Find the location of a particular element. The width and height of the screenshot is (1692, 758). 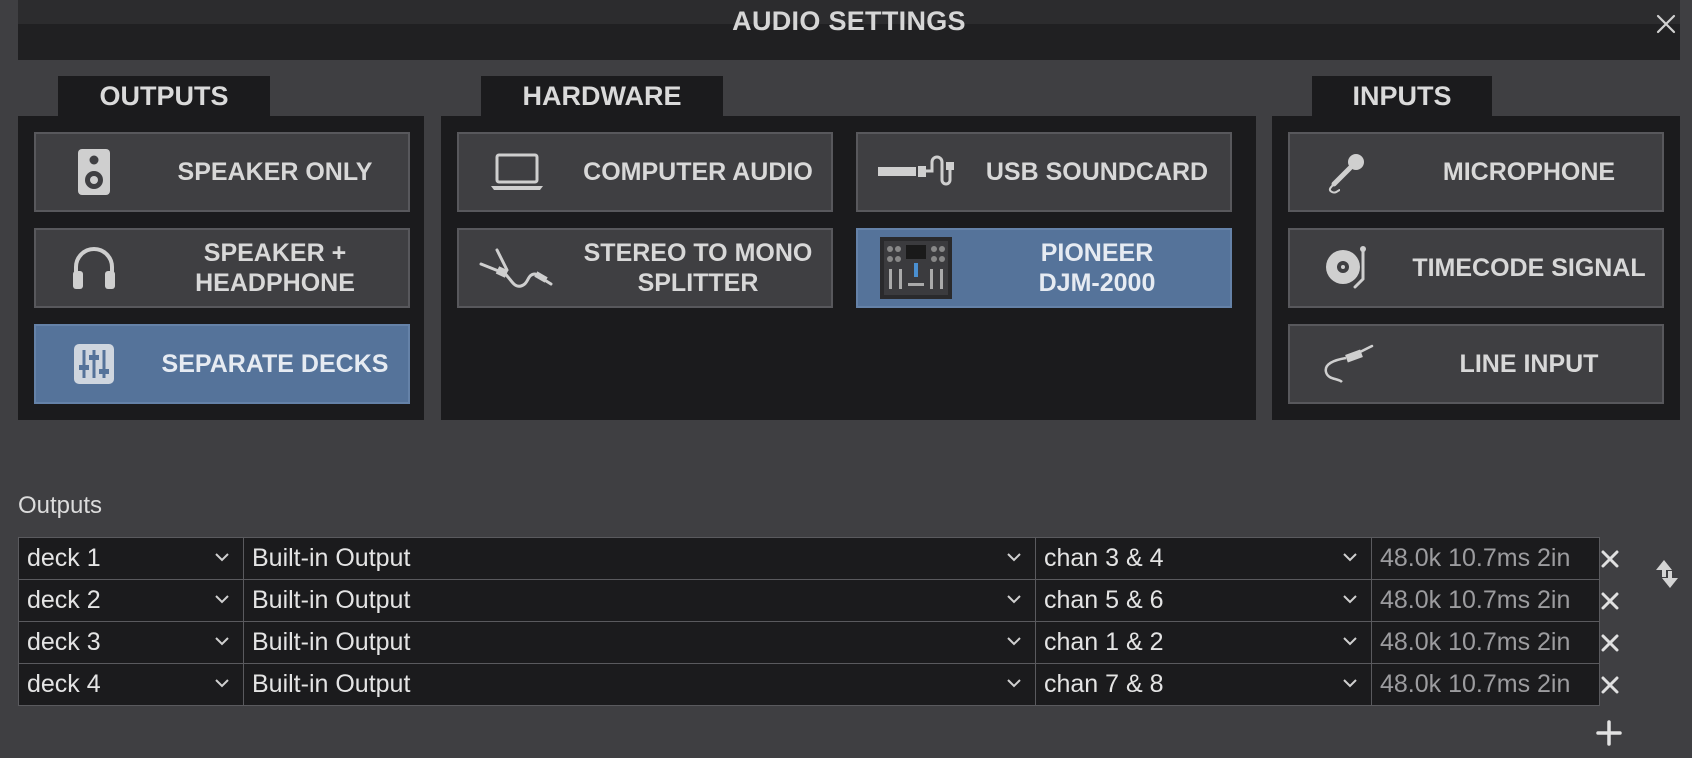

close-button is located at coordinates (1666, 24).